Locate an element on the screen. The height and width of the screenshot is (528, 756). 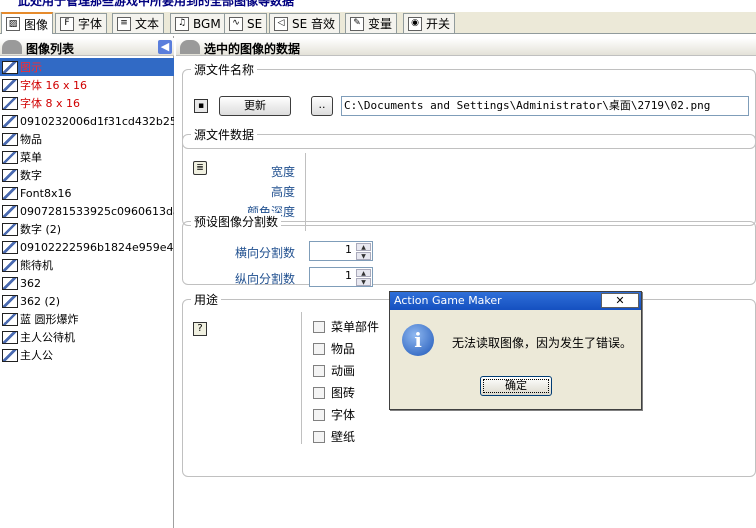
source-name-legend: 源文件名称 is located at coordinates (224, 69).